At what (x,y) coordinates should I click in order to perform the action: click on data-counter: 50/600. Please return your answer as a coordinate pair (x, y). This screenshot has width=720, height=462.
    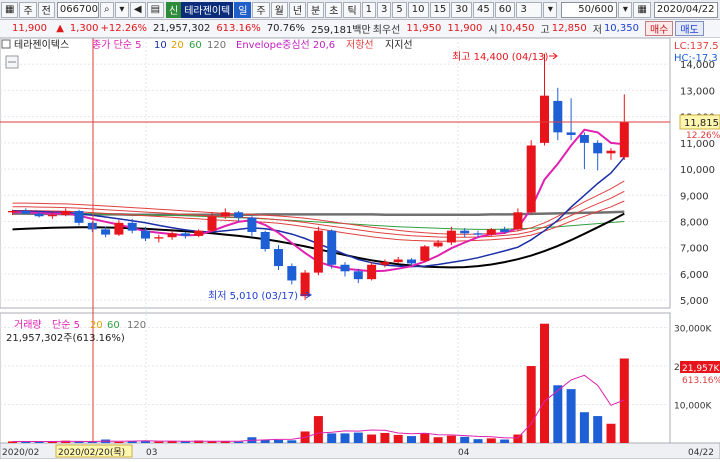
    Looking at the image, I should click on (589, 9).